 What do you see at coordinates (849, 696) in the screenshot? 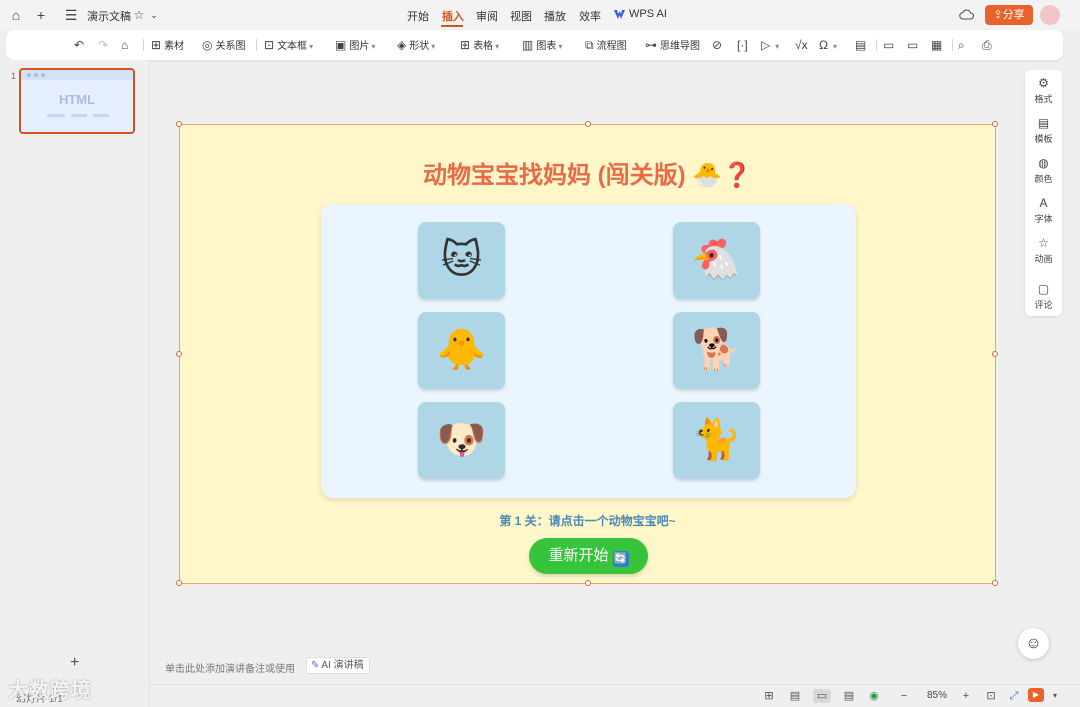
I see `reading-view-icon: ▤` at bounding box center [849, 696].